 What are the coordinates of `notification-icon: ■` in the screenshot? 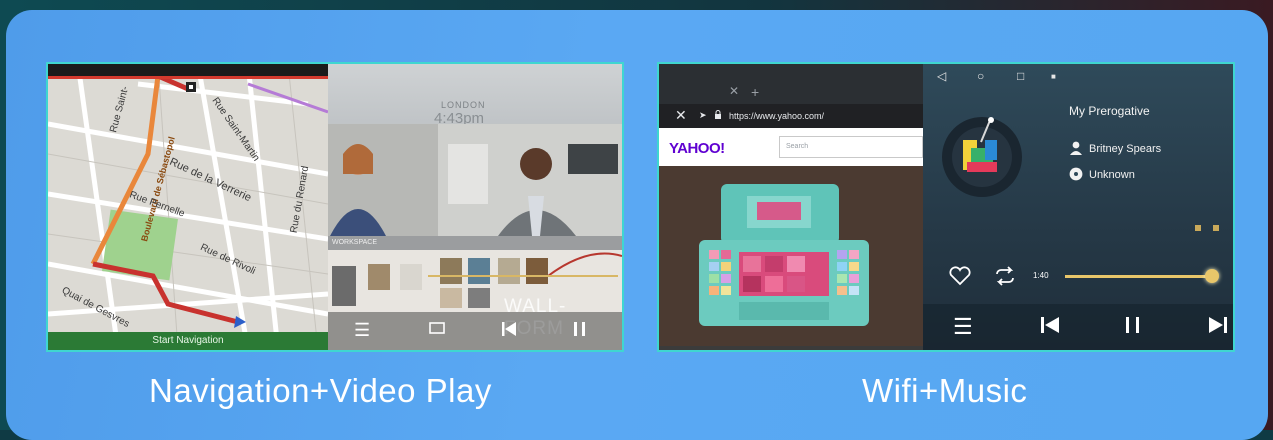 It's located at (1053, 76).